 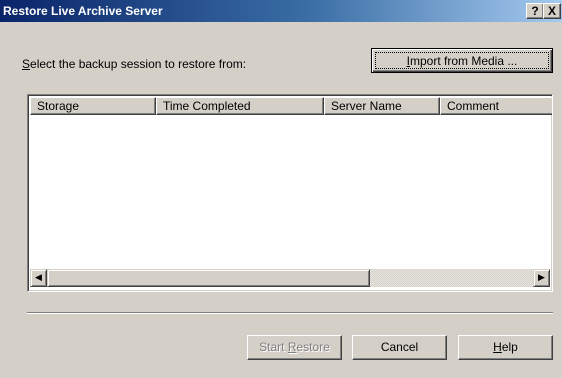 What do you see at coordinates (497, 347) in the screenshot?
I see `help-accel: H` at bounding box center [497, 347].